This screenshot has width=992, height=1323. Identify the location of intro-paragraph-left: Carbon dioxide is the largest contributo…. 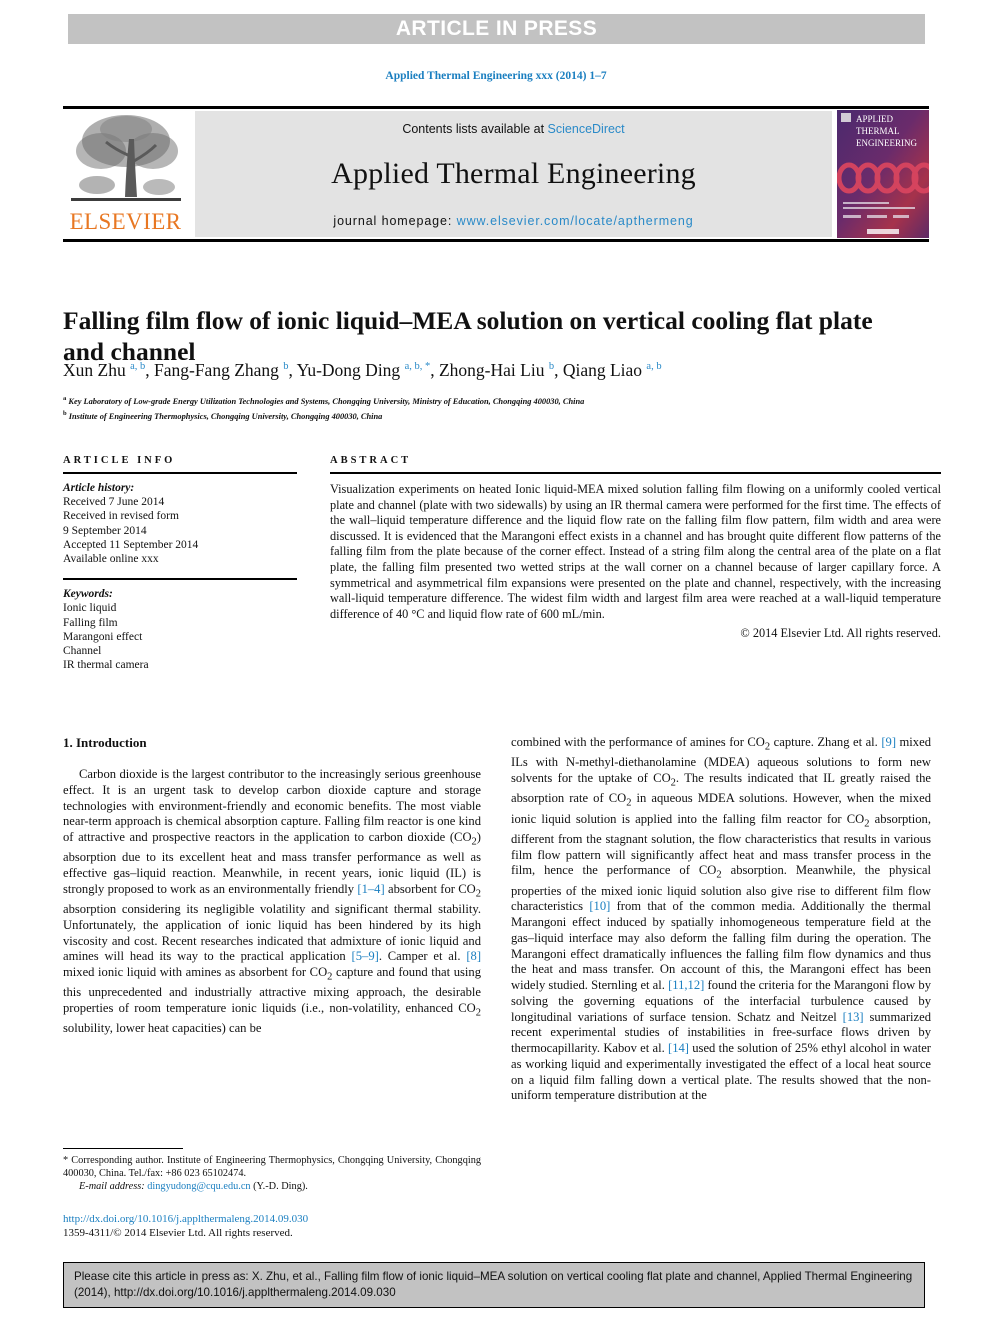
(272, 901).